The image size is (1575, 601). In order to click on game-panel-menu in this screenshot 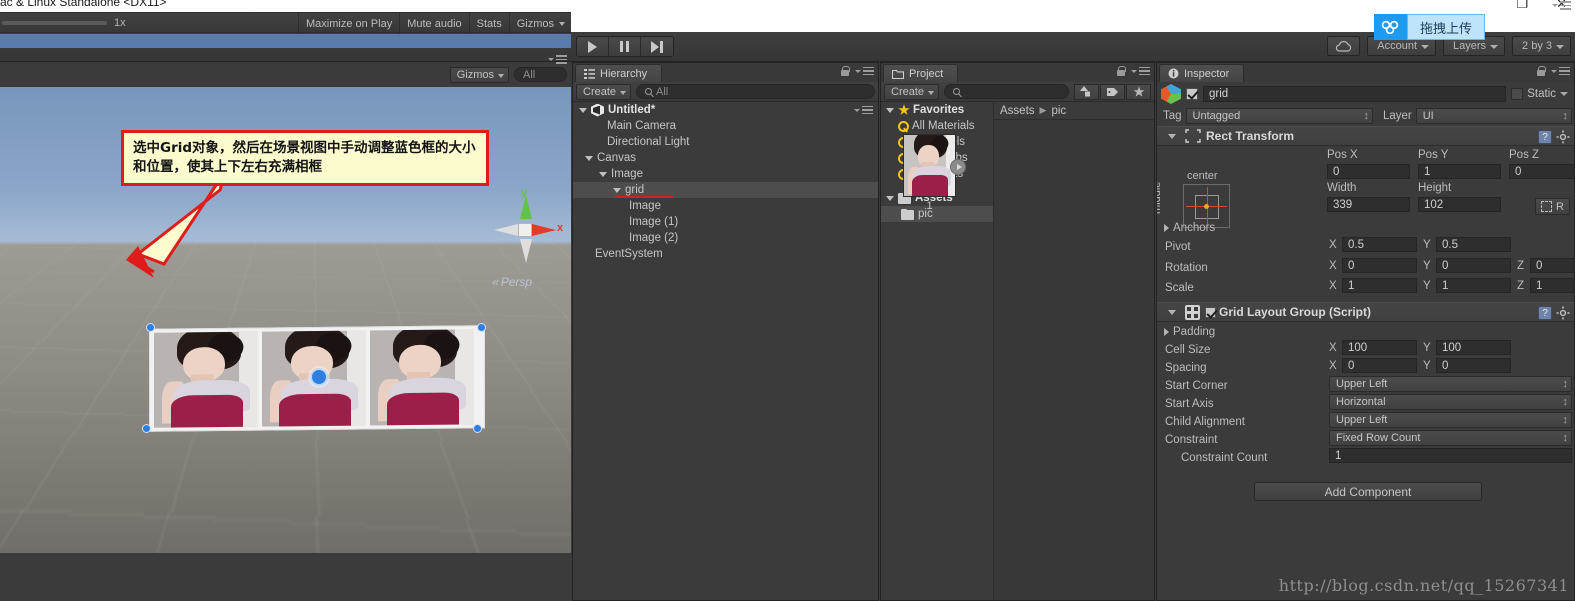, I will do `click(1561, 5)`.